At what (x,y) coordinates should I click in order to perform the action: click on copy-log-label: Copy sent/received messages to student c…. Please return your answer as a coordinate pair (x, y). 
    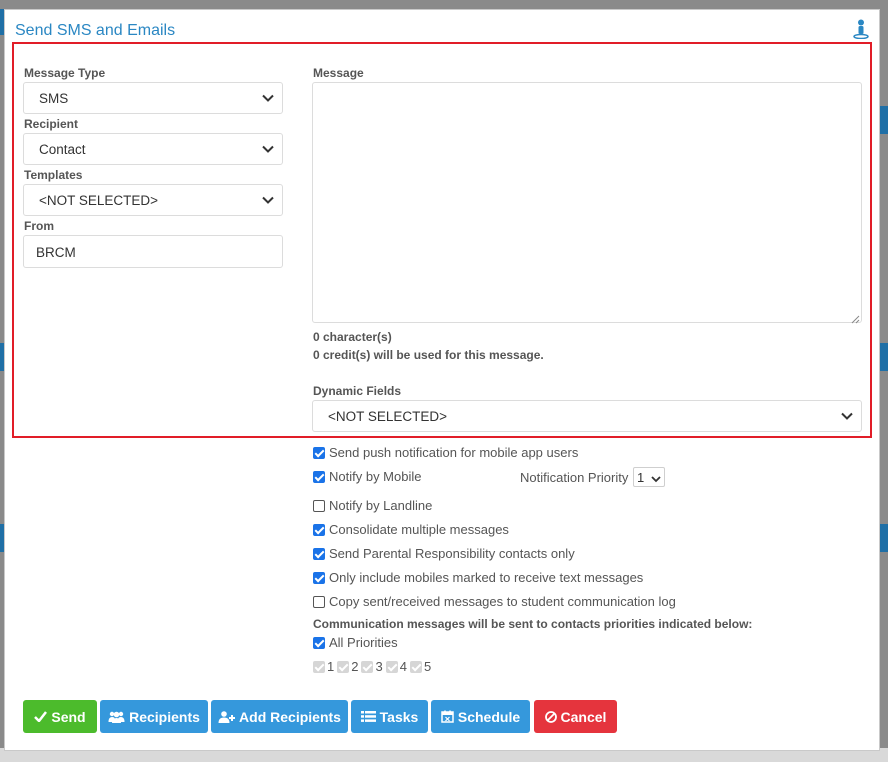
    Looking at the image, I should click on (502, 601).